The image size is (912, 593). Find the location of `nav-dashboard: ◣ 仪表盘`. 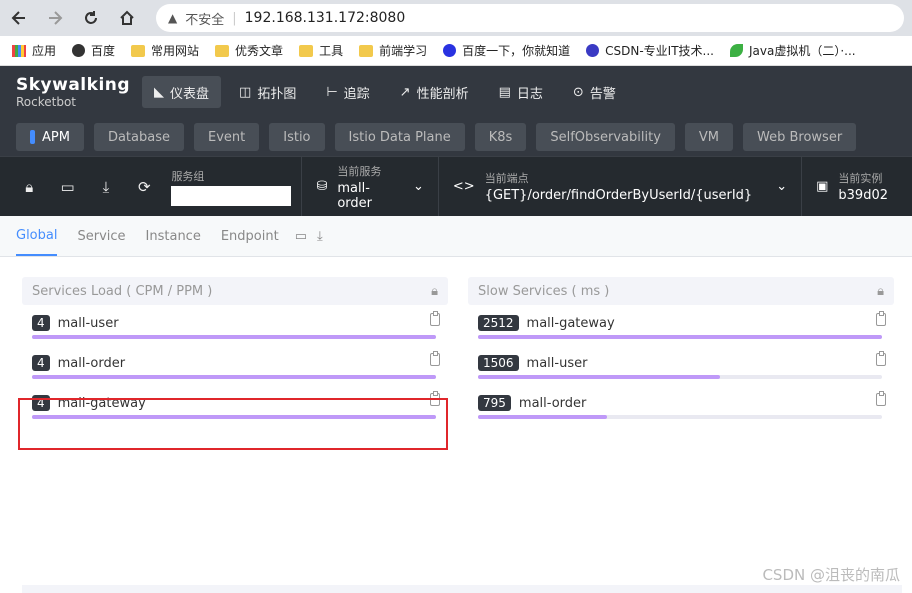

nav-dashboard: ◣ 仪表盘 is located at coordinates (182, 92).